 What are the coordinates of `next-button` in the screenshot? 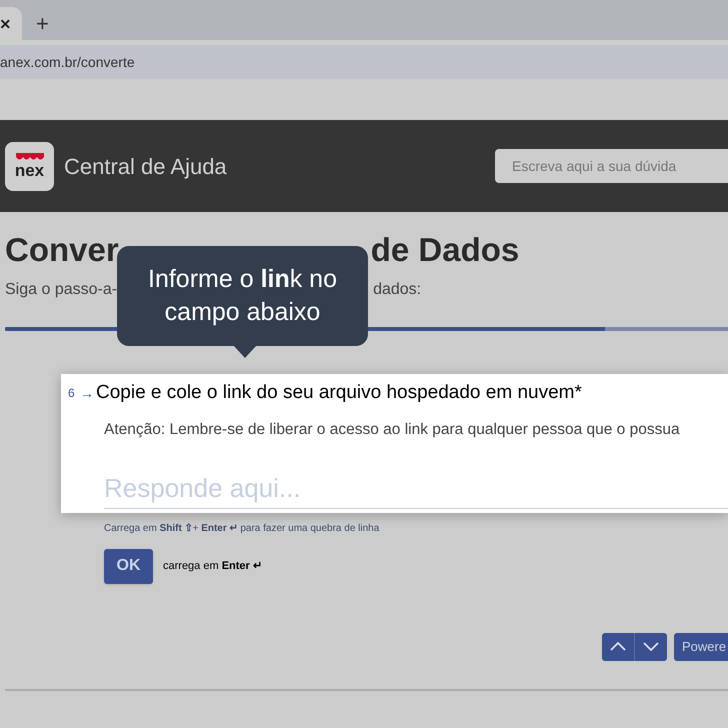 It's located at (651, 646).